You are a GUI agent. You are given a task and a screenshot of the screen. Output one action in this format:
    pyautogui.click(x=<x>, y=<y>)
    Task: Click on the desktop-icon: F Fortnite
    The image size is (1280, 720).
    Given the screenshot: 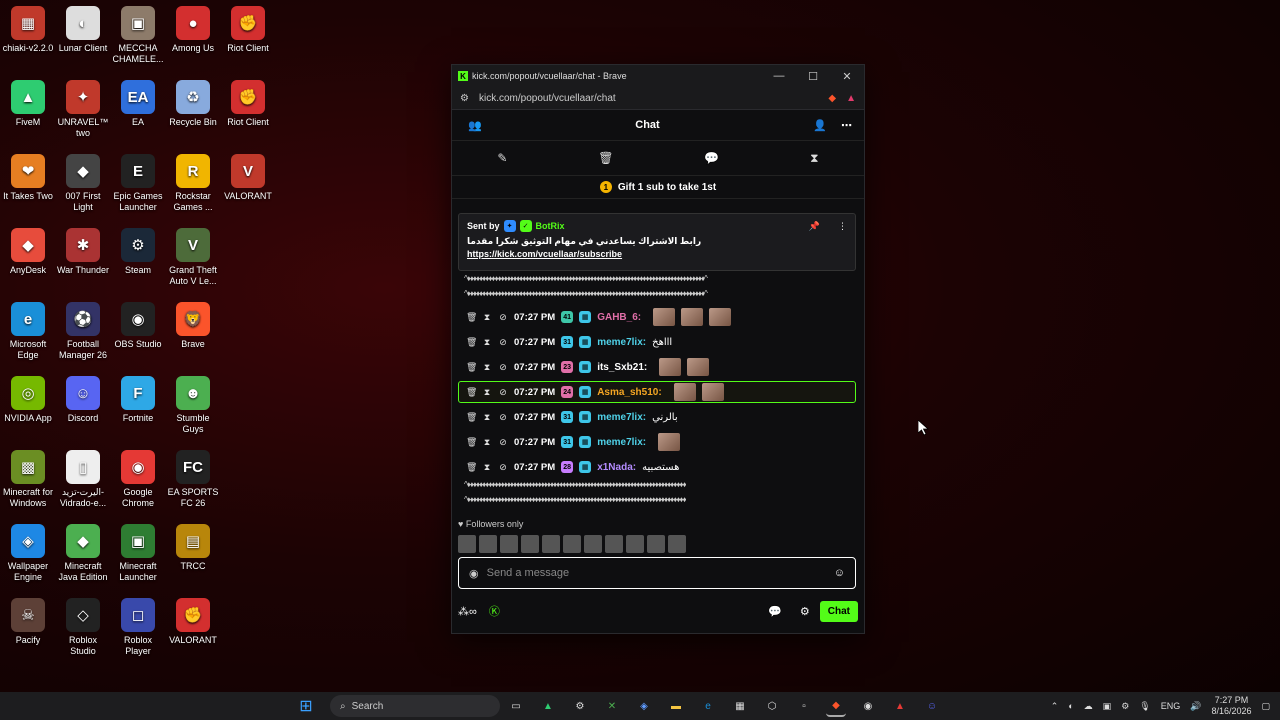 What is the action you would take?
    pyautogui.click(x=138, y=408)
    